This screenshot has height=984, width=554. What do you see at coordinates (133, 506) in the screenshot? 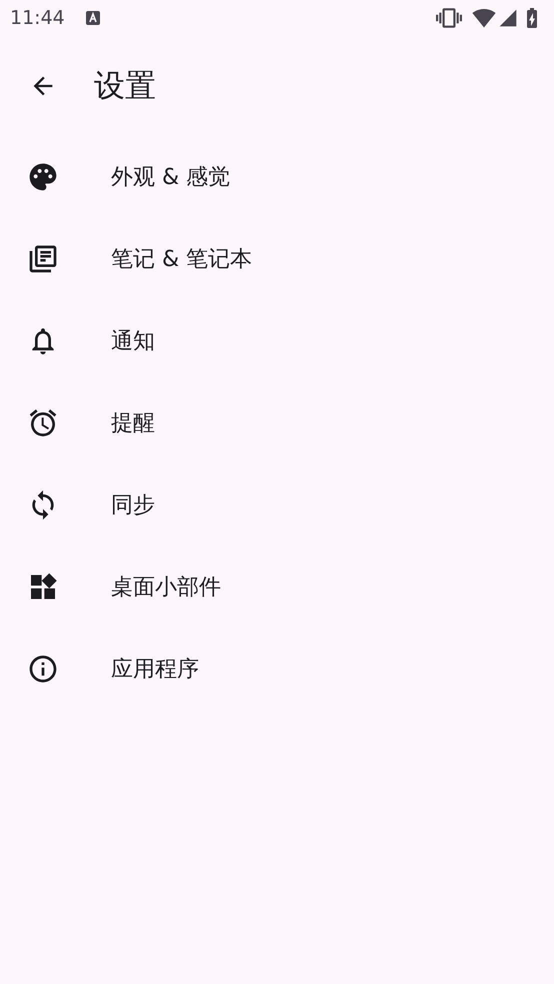
I see `item-label: 同步` at bounding box center [133, 506].